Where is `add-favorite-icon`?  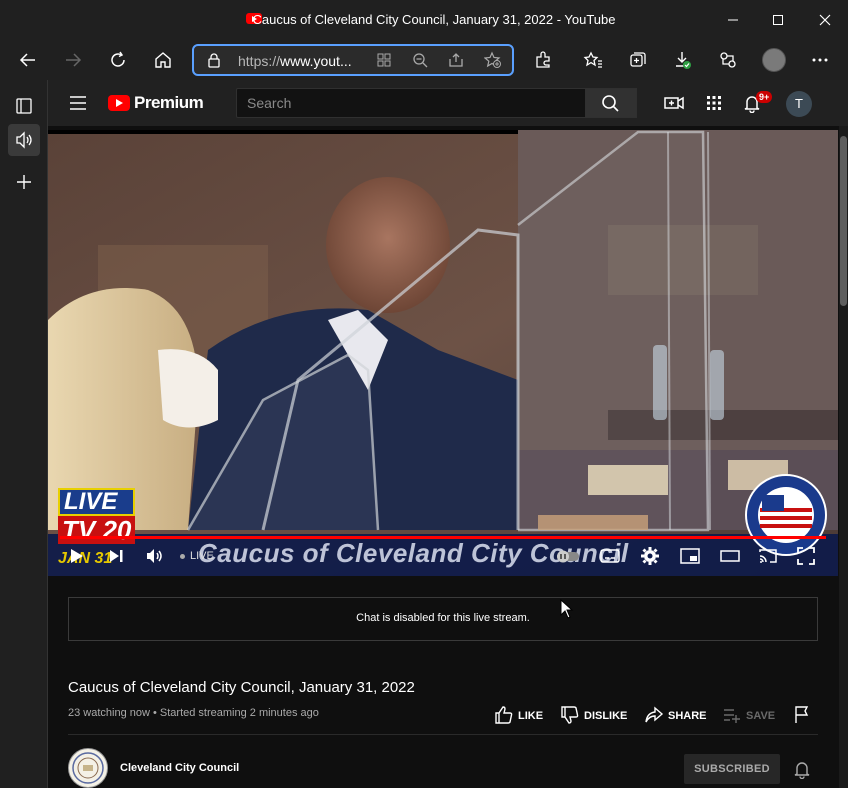
add-favorite-icon is located at coordinates (493, 60).